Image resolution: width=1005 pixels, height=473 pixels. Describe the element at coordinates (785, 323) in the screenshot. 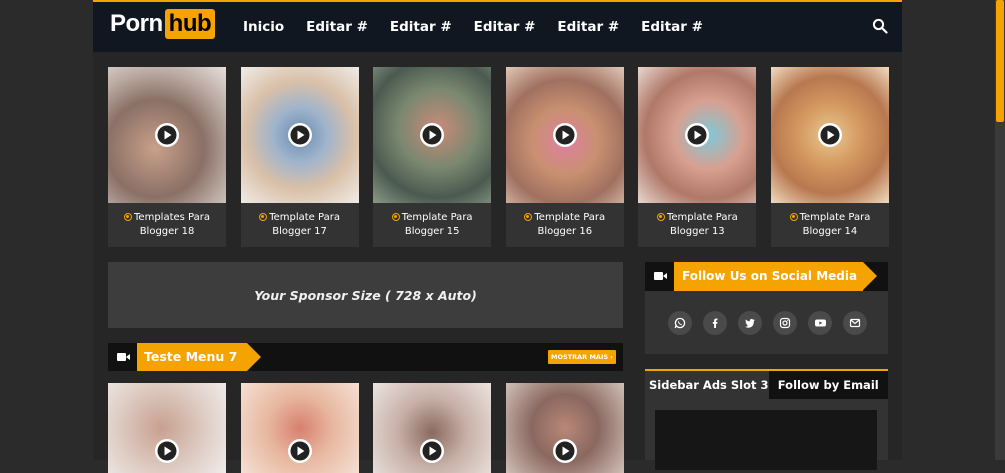

I see `instagram-icon` at that location.